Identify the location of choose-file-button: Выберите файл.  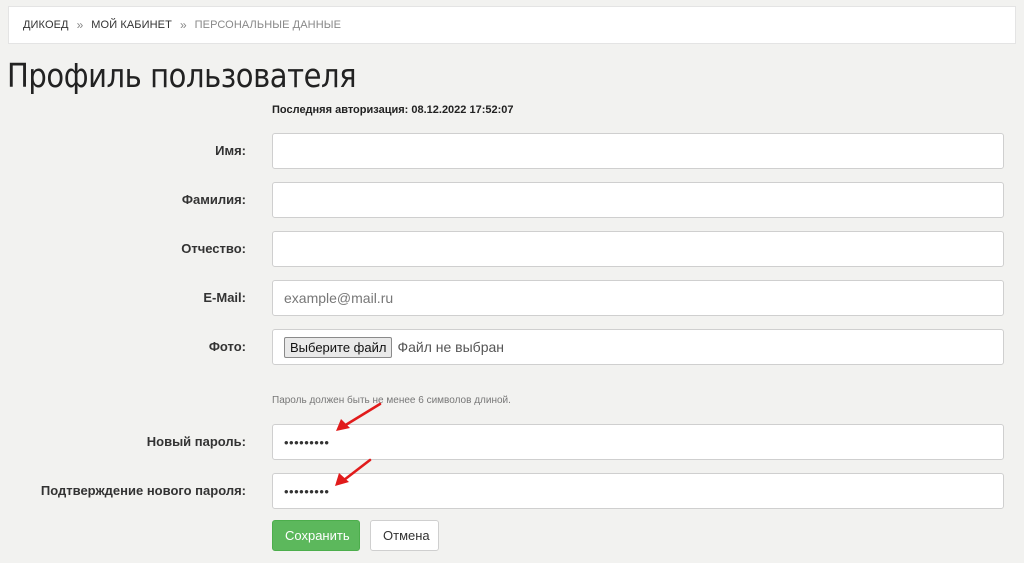
(338, 347).